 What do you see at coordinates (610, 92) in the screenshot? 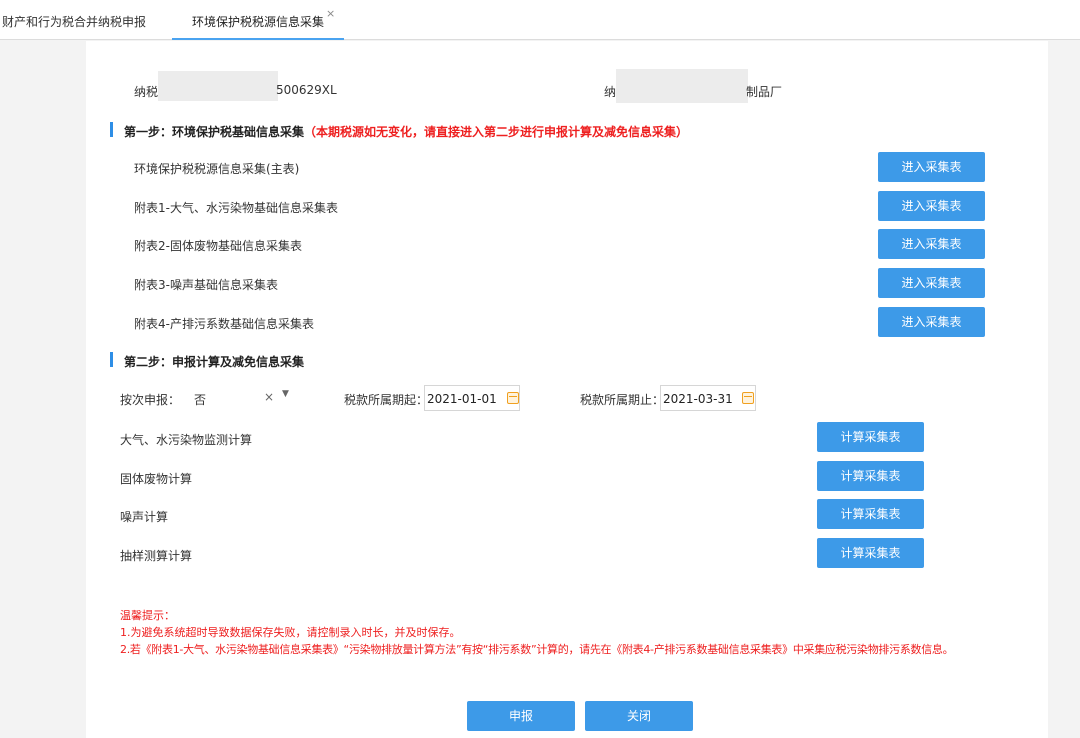
I see `taxpayer-name-label: 纳` at bounding box center [610, 92].